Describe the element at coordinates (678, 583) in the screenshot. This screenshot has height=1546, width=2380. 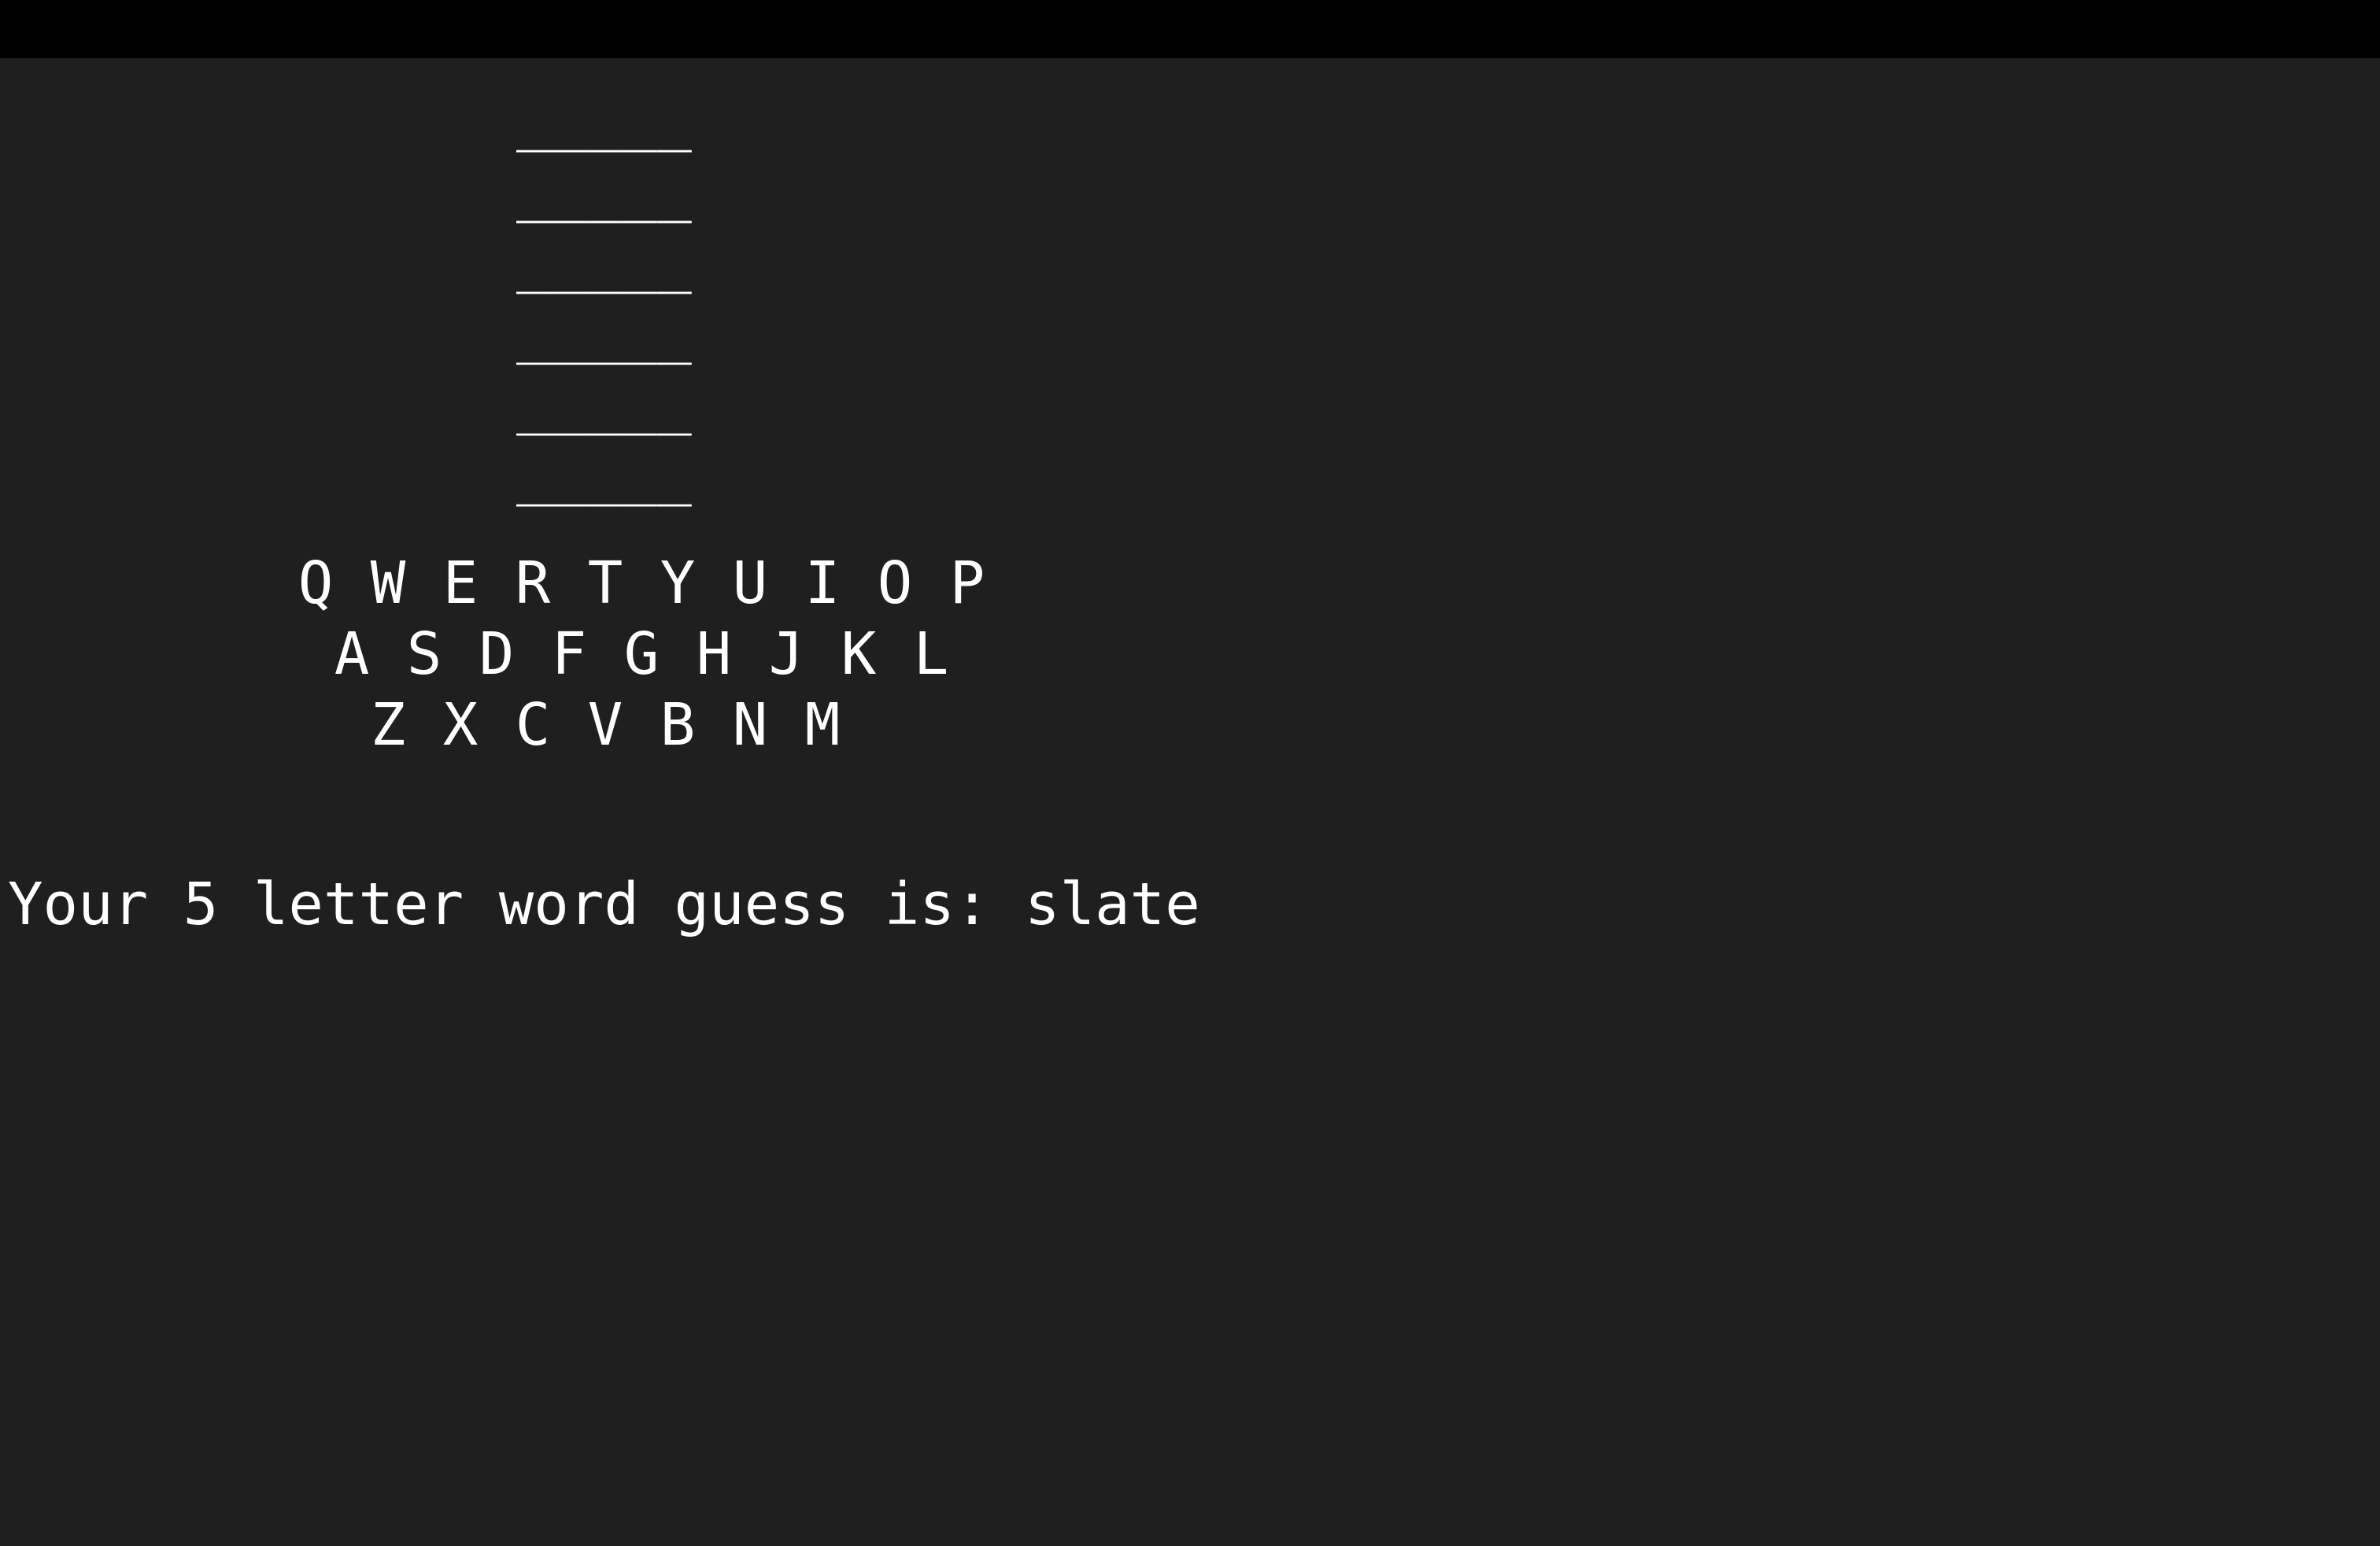
I see `keyboard-key-y: Y` at that location.